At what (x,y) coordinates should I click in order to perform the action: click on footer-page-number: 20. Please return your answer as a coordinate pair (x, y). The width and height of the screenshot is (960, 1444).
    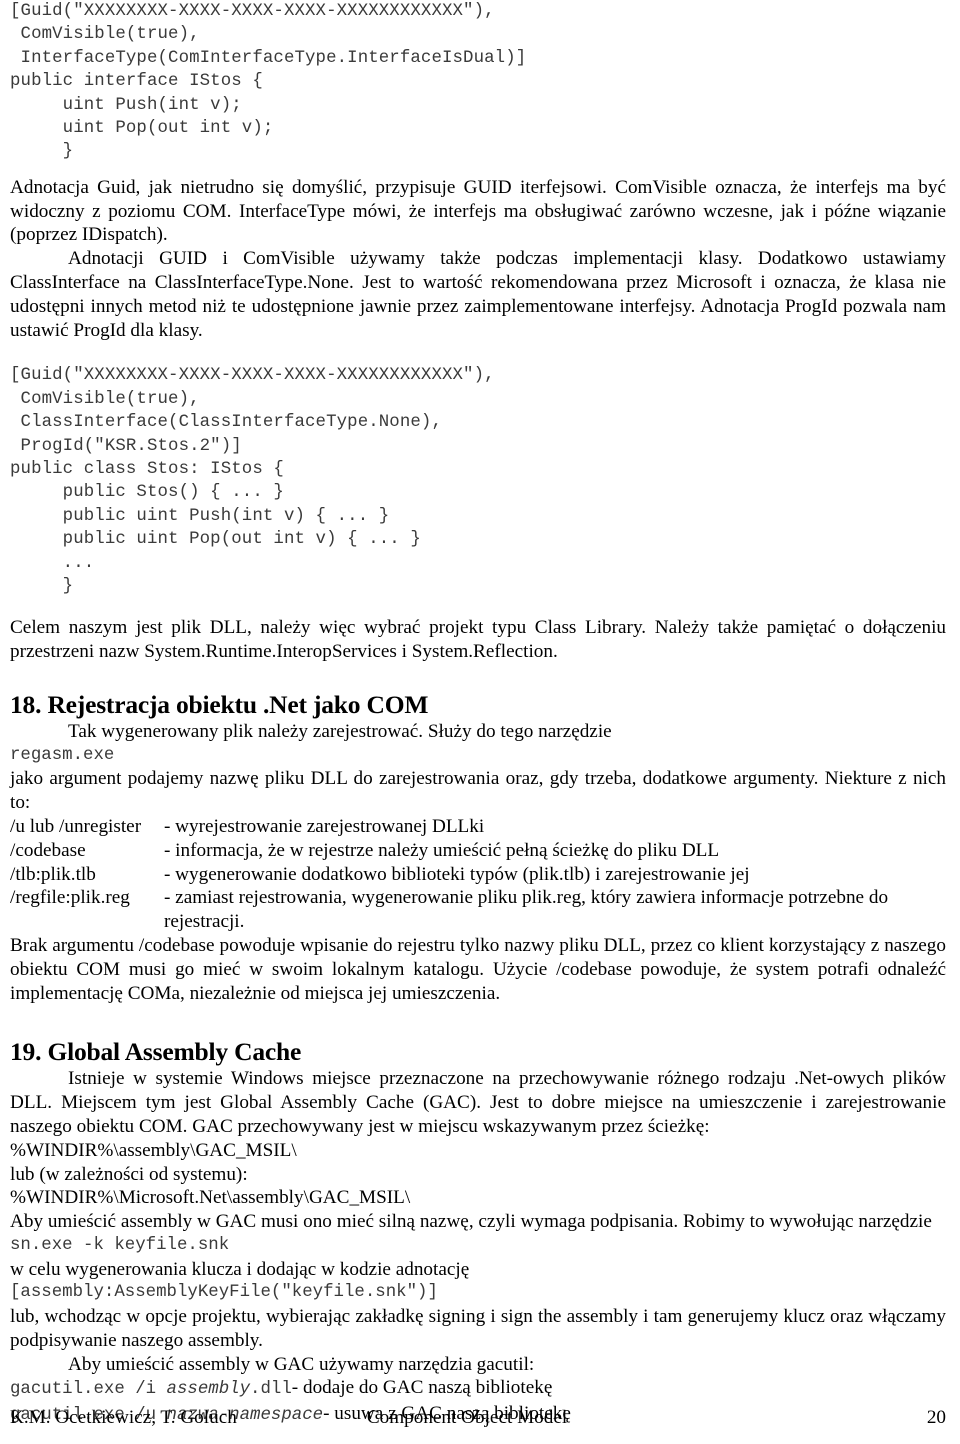
    Looking at the image, I should click on (936, 1417).